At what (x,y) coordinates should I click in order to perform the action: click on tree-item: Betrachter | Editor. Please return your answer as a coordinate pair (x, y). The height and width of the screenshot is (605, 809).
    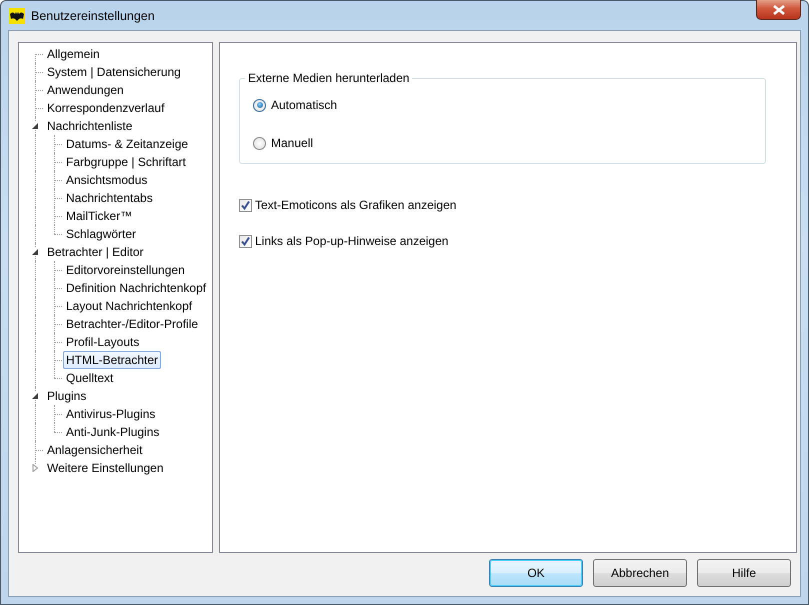
    Looking at the image, I should click on (95, 252).